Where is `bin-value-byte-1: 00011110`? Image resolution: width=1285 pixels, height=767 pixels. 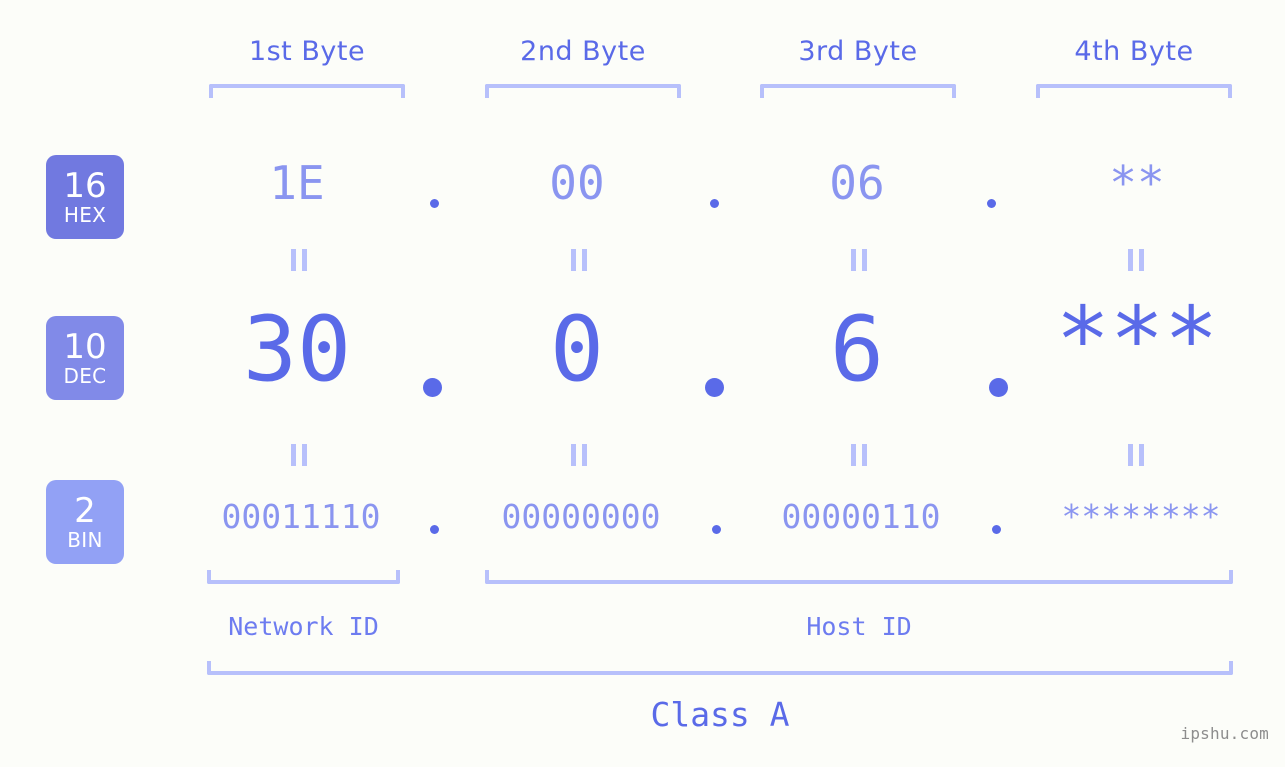 bin-value-byte-1: 00011110 is located at coordinates (301, 516).